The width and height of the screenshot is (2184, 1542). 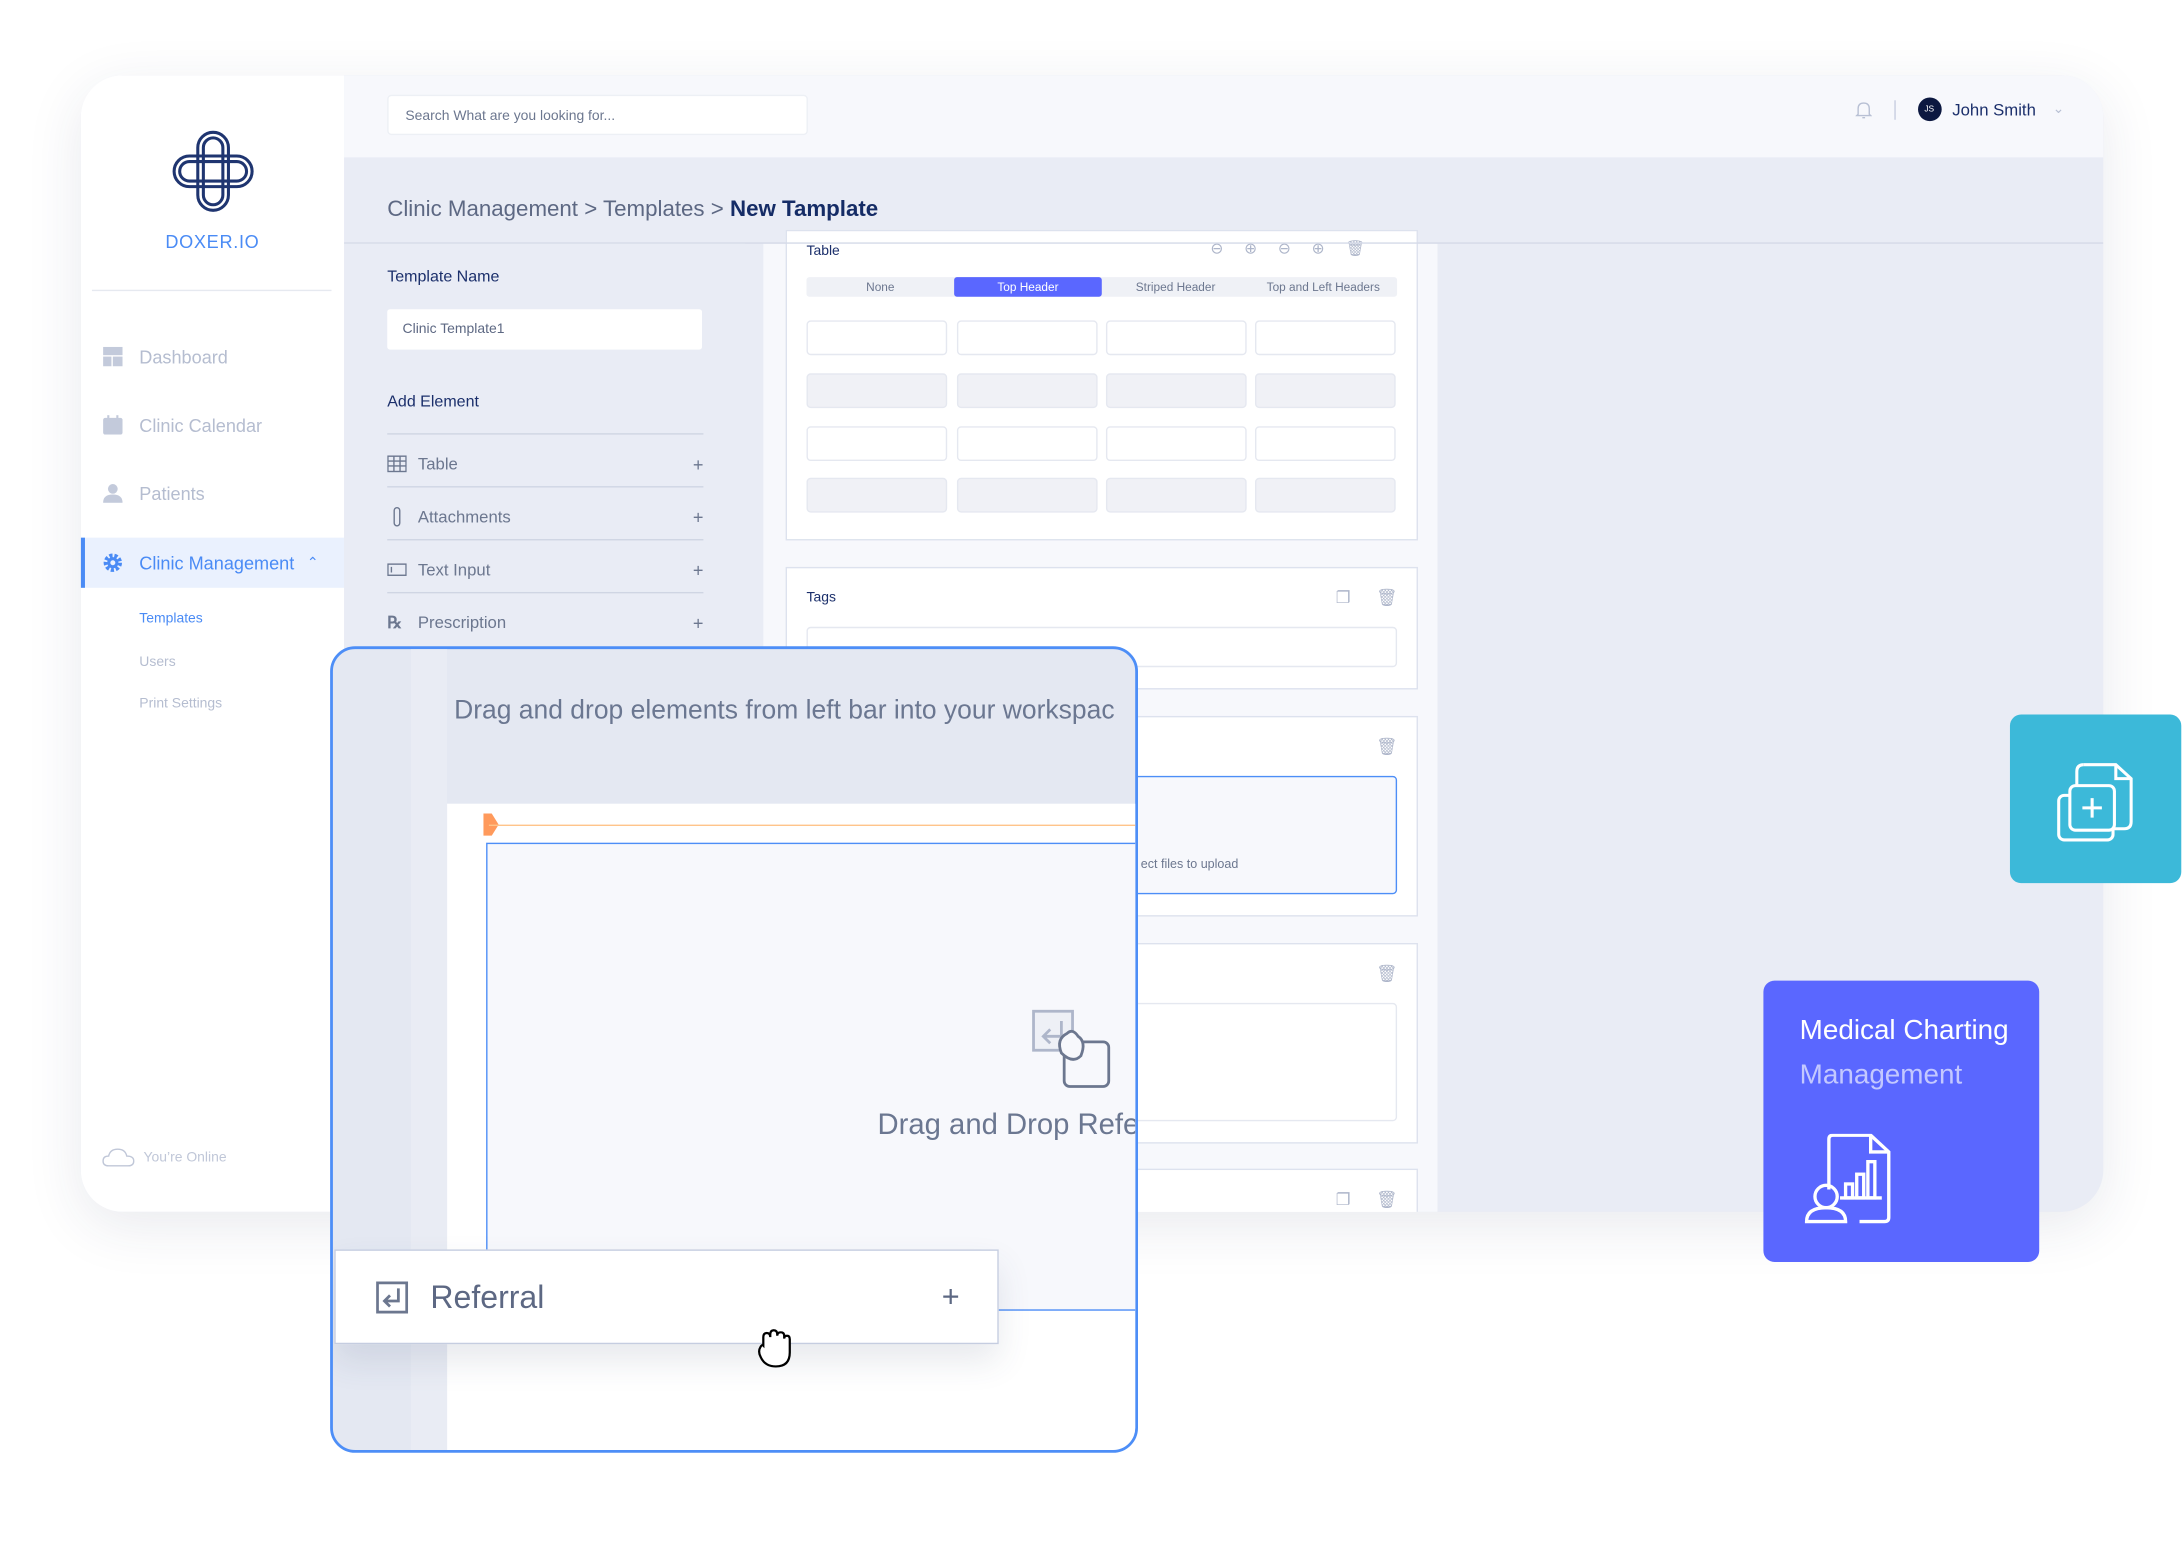 I want to click on card-title: Tags, so click(x=821, y=598).